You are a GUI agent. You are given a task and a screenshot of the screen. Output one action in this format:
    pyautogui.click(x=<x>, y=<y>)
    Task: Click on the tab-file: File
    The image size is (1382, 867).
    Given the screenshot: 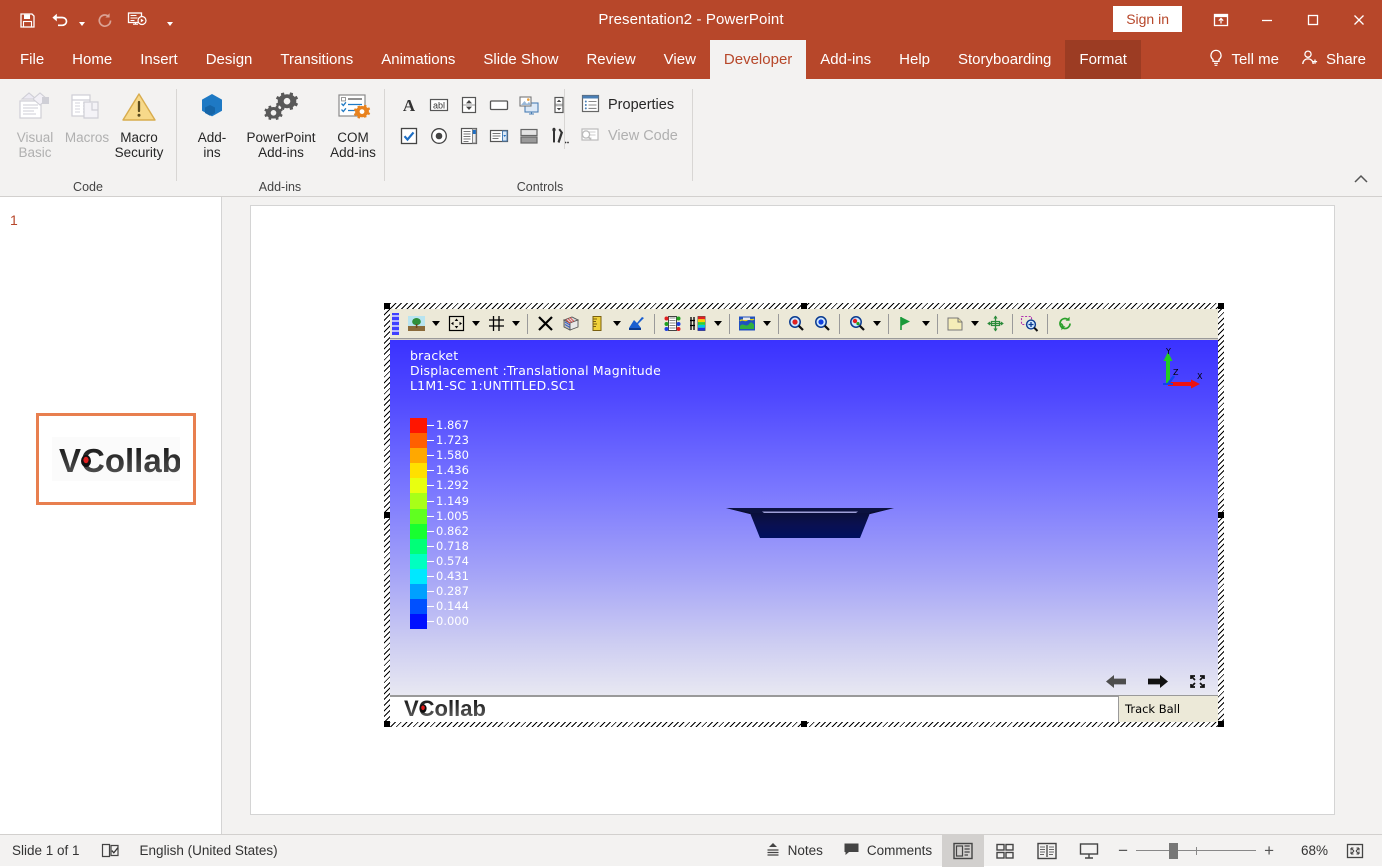 What is the action you would take?
    pyautogui.click(x=32, y=59)
    